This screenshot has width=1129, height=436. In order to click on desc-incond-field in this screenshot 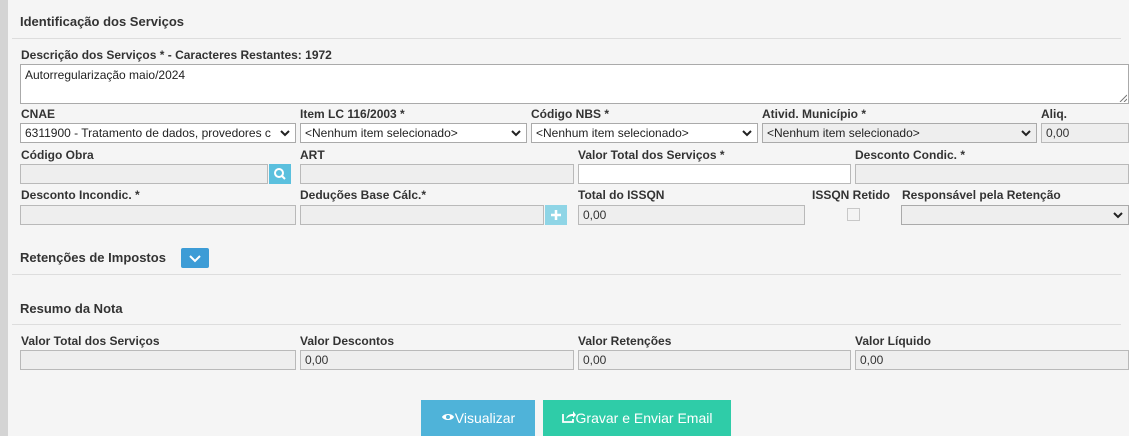, I will do `click(158, 215)`.